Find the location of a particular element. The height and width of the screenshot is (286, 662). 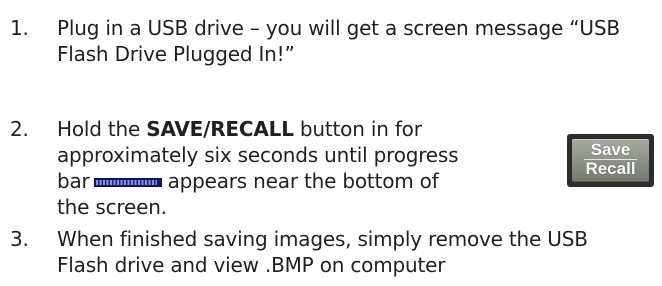

button-face: Save Recall is located at coordinates (610, 160).